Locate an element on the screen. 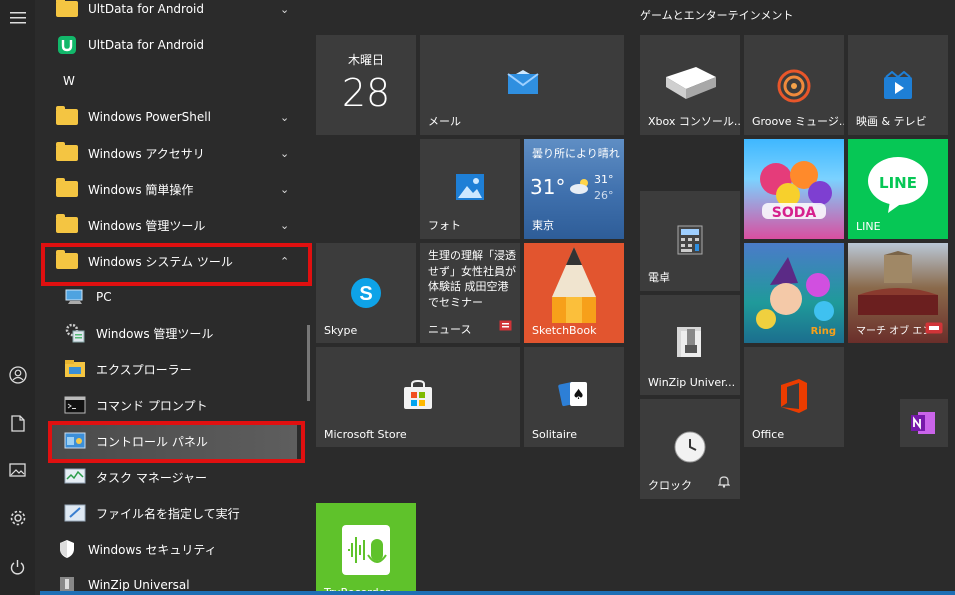 The image size is (955, 595). onenote-icon is located at coordinates (923, 425).